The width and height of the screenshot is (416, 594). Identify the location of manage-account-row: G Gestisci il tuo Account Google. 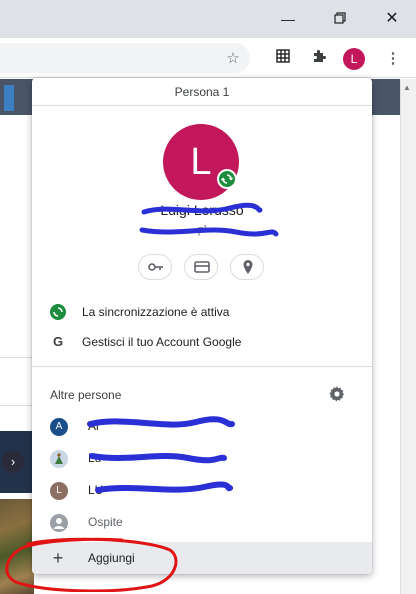
(202, 342).